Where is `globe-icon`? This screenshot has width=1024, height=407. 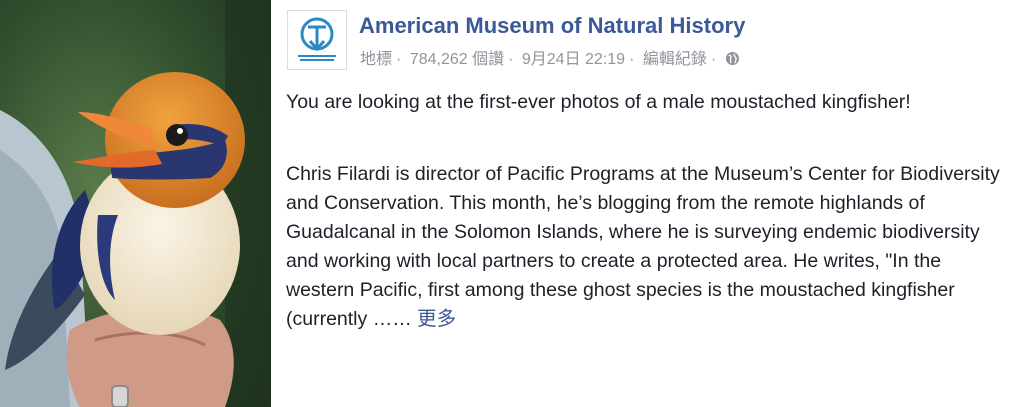 globe-icon is located at coordinates (732, 58).